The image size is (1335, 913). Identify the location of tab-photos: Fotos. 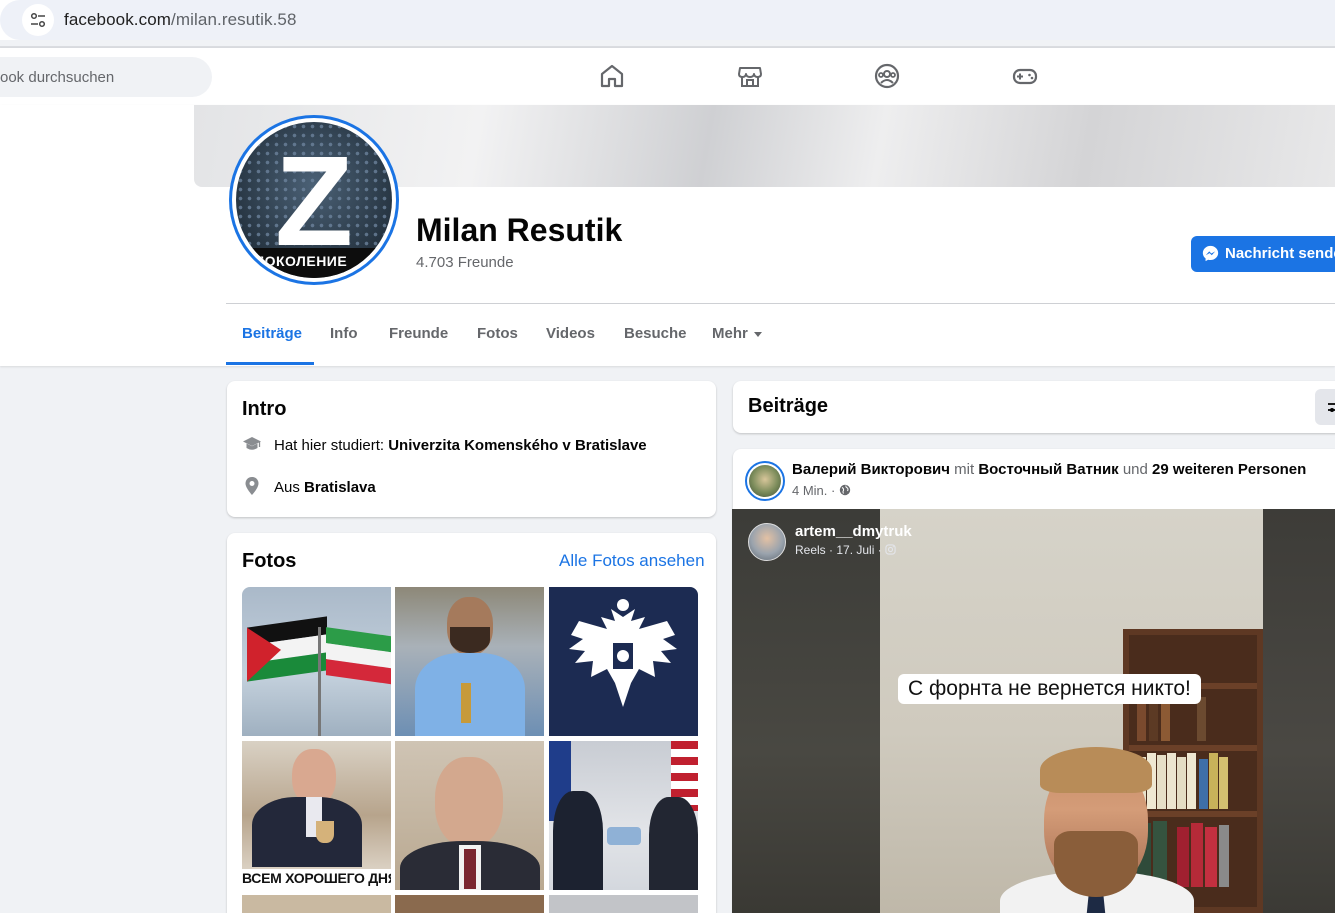
(497, 334).